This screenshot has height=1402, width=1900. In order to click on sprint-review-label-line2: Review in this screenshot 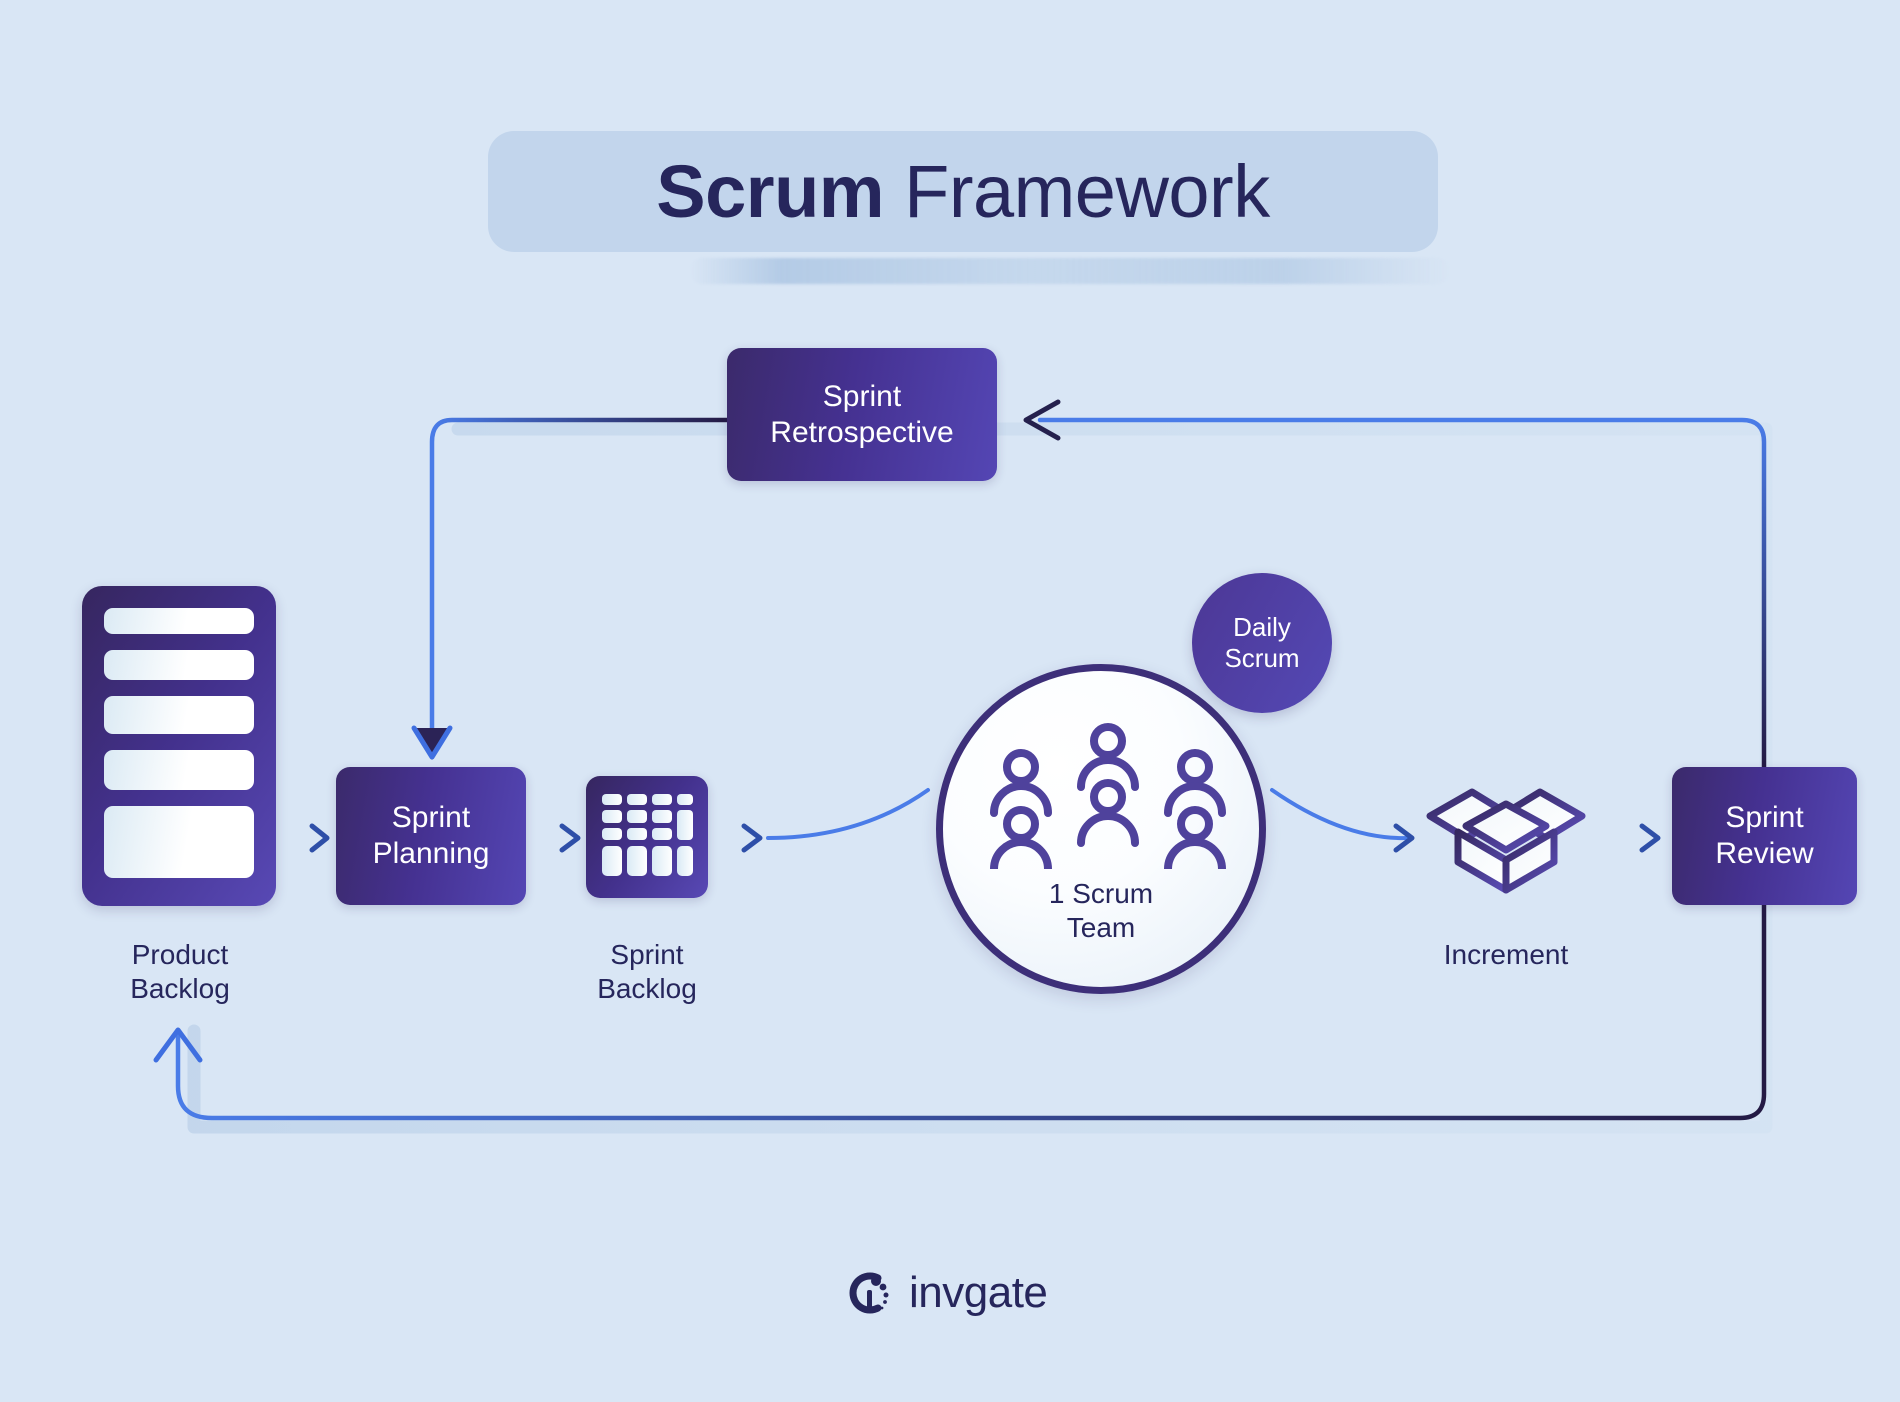, I will do `click(1764, 853)`.